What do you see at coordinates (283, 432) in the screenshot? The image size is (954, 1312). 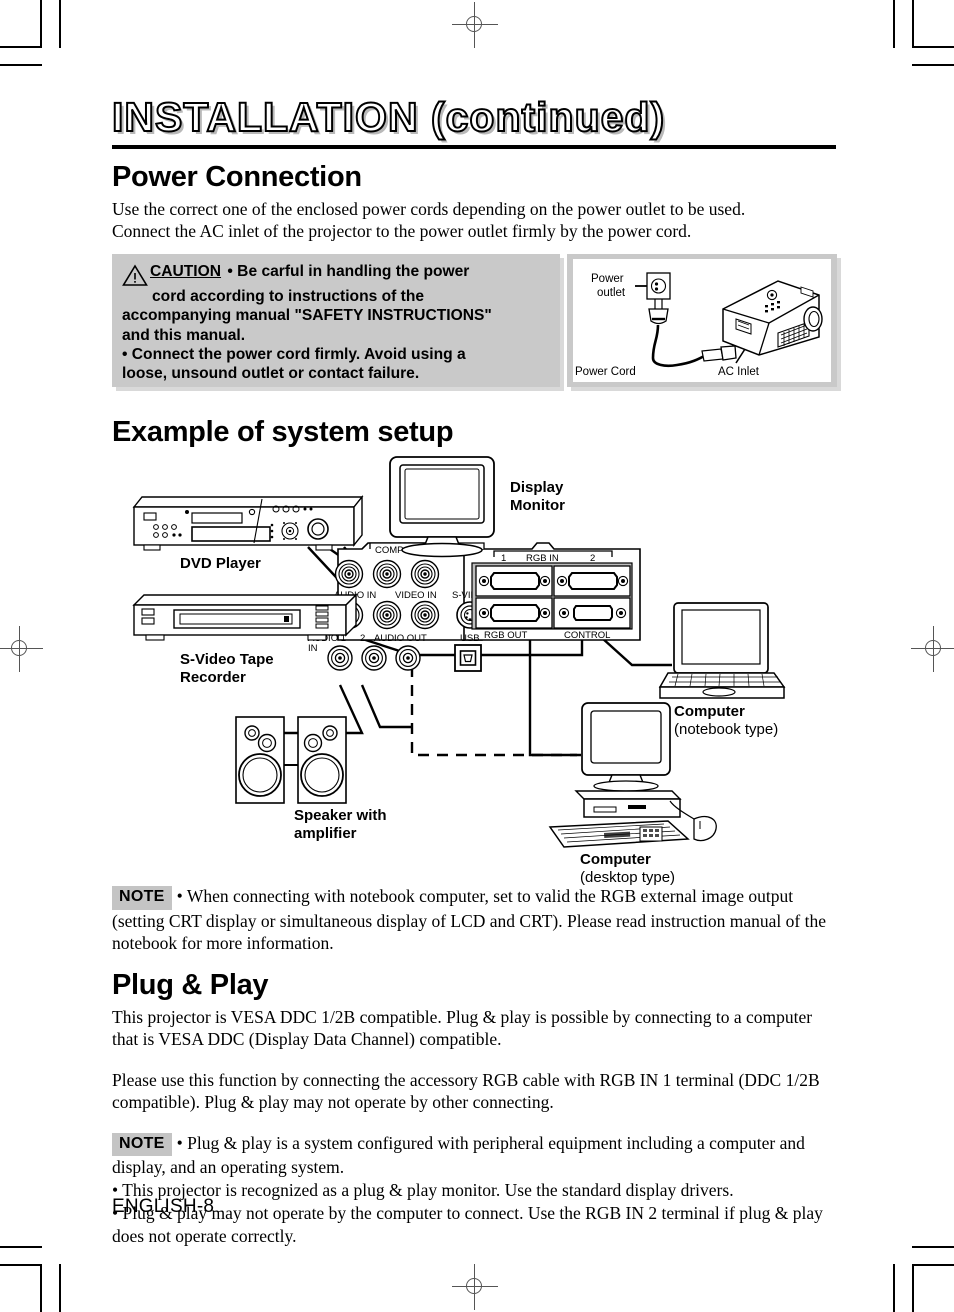 I see `section-heading-system-setup: Example of system setup` at bounding box center [283, 432].